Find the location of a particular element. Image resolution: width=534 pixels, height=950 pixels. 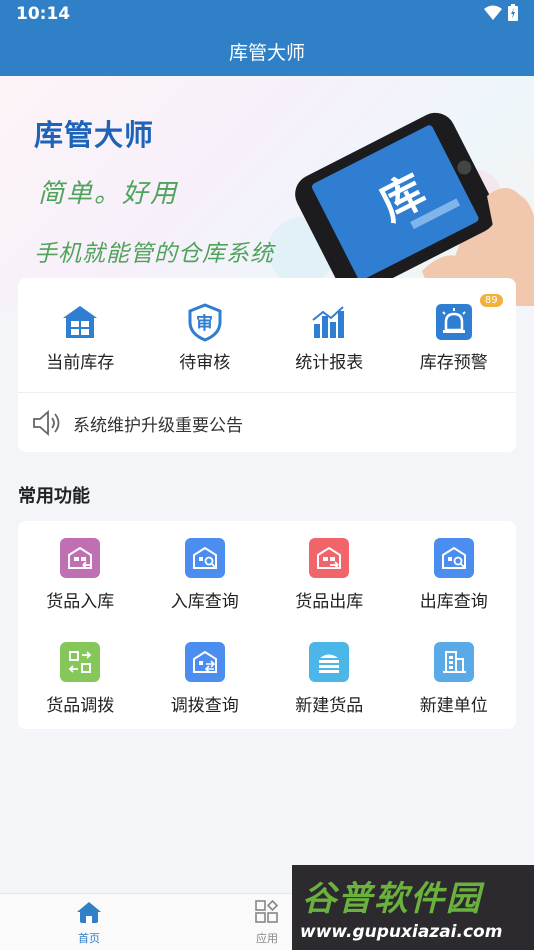

func-new-unit: 新建单位 is located at coordinates (454, 677).